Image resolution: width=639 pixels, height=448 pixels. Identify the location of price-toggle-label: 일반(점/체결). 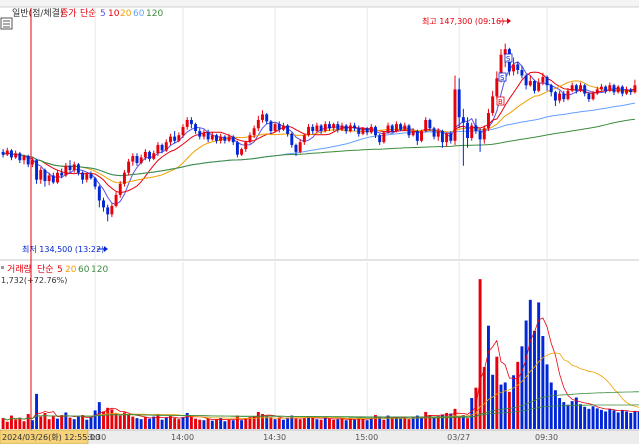
(37, 13).